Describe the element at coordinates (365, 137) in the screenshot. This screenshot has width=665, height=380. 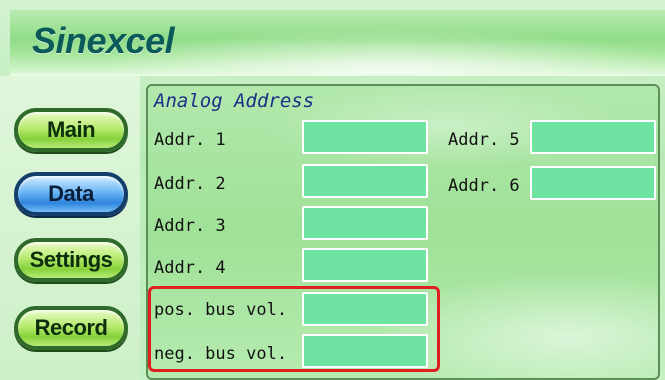
I see `addr-1-field` at that location.